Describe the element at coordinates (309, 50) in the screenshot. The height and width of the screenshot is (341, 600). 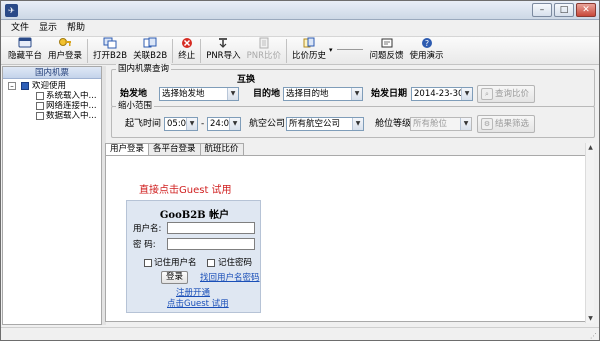
I see `compare-history-button: 比价历史` at that location.